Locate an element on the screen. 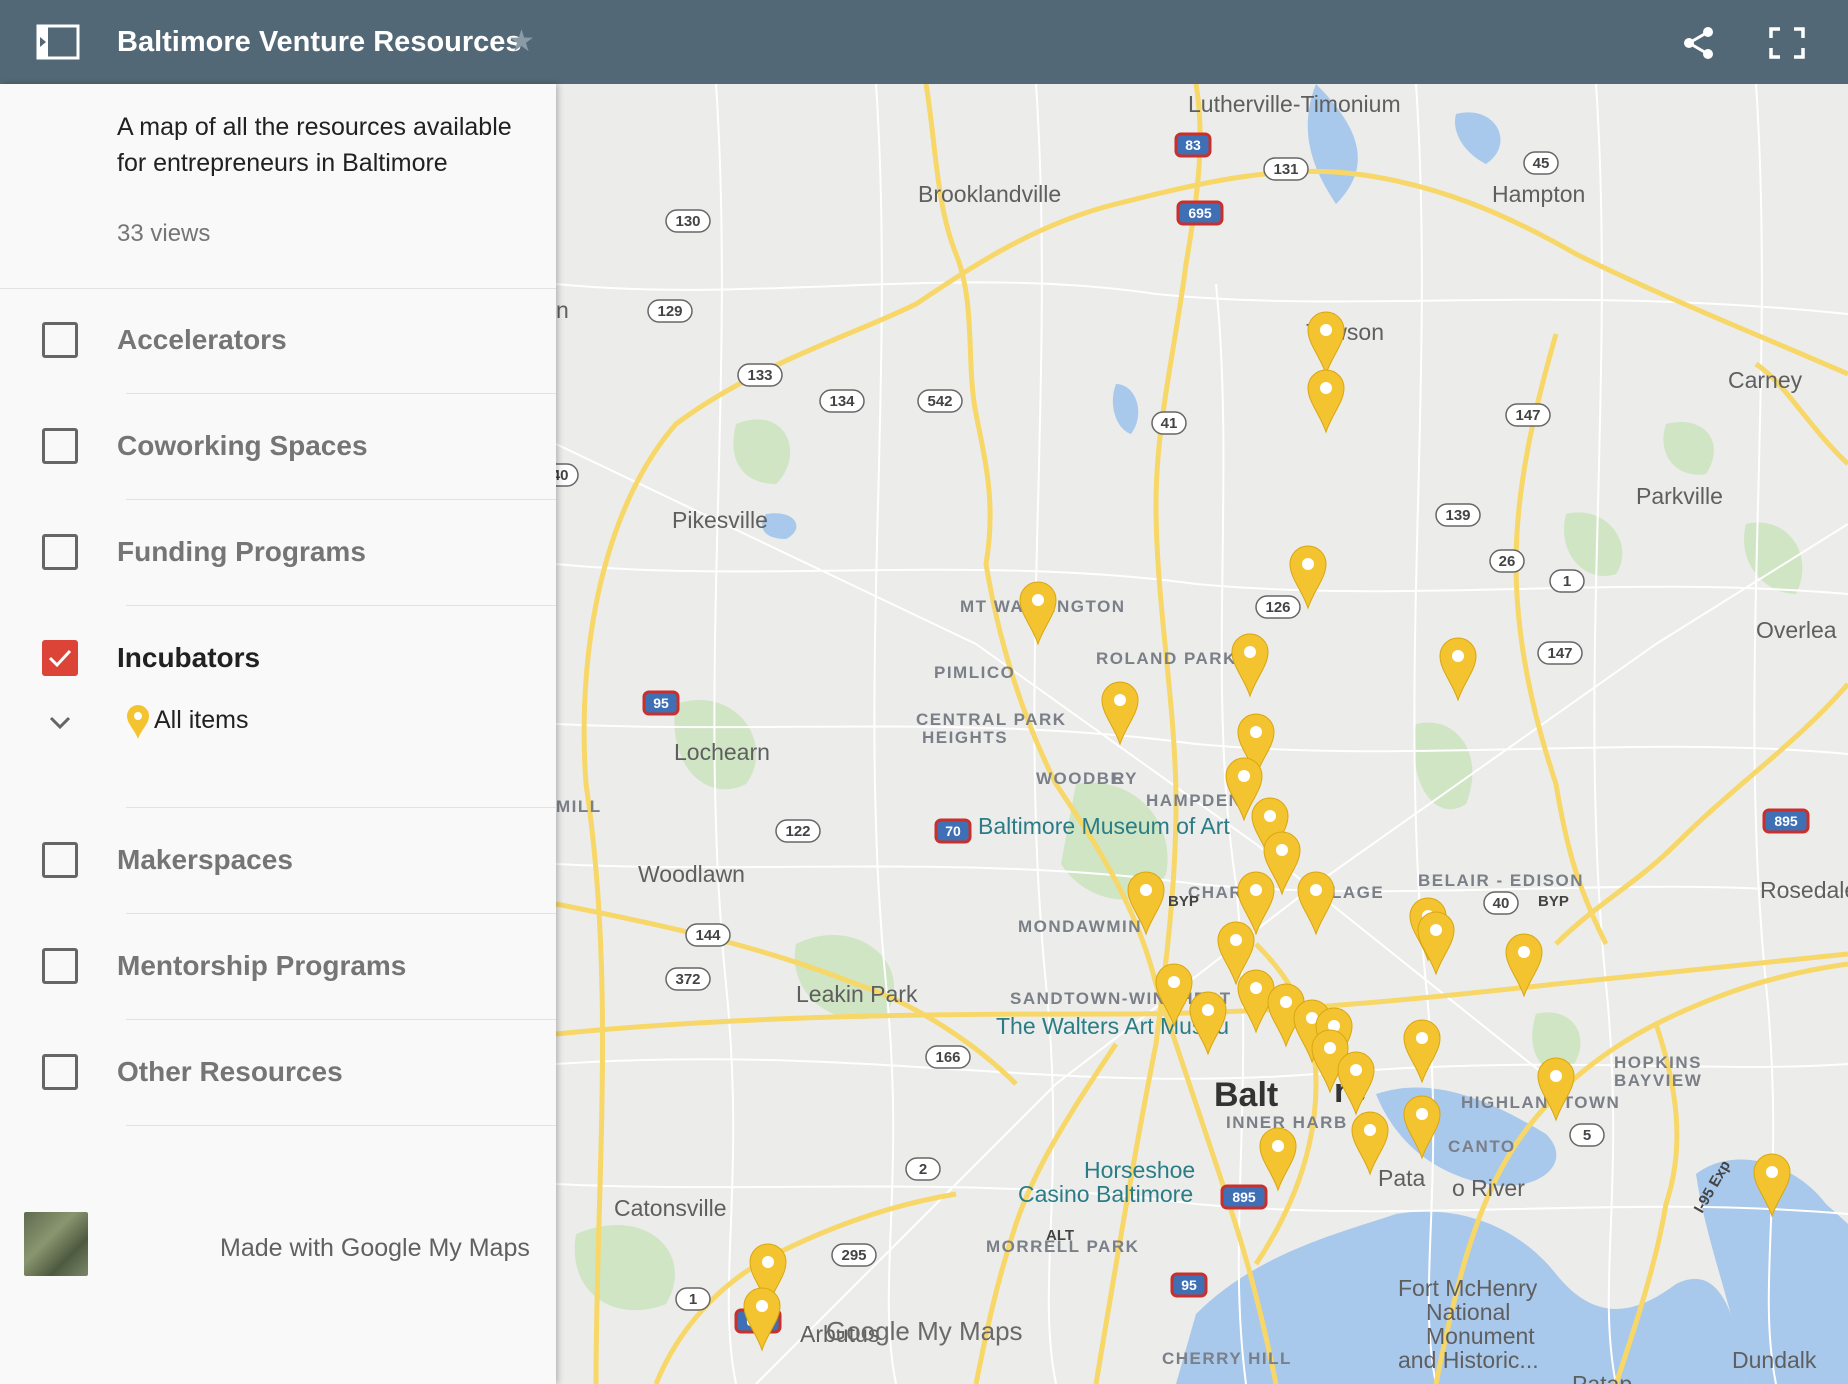  share-icon is located at coordinates (1699, 43).